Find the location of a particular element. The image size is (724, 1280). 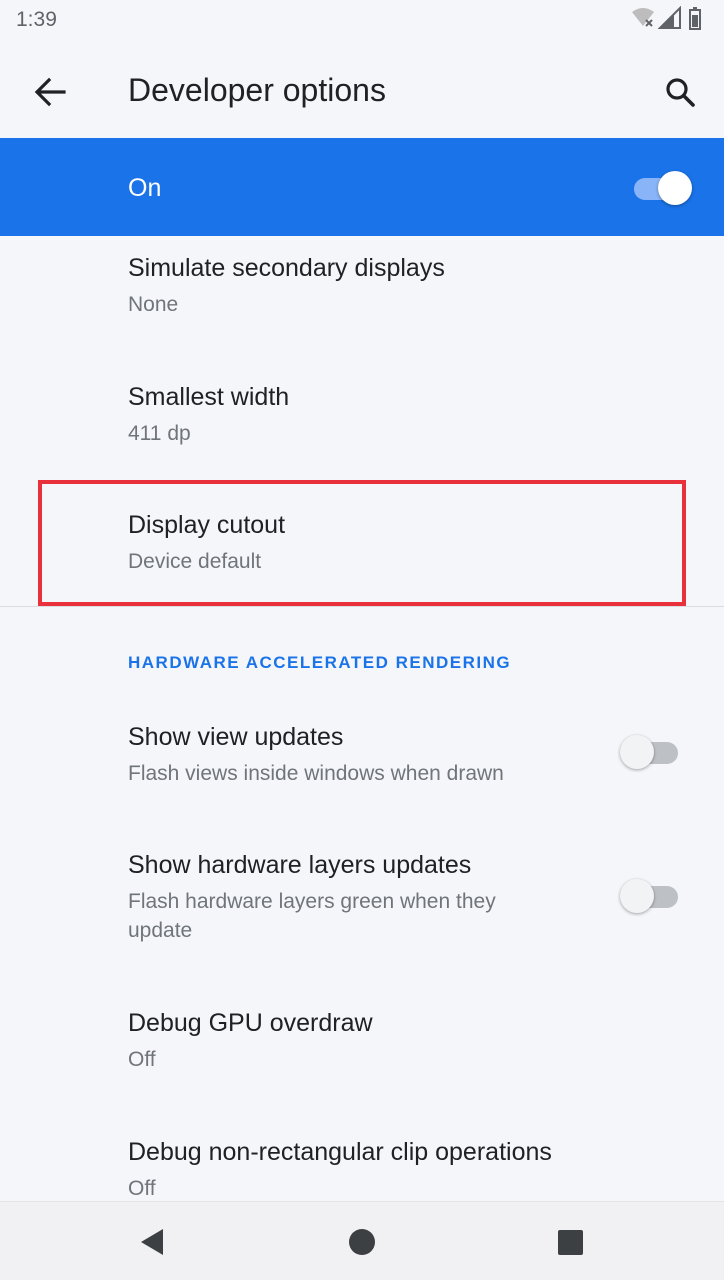

status-bar: 1:39 is located at coordinates (362, 20).